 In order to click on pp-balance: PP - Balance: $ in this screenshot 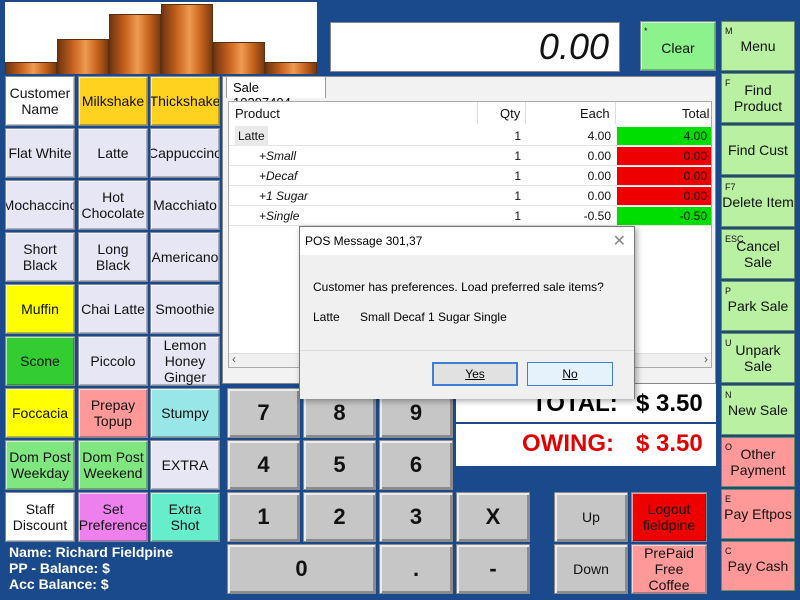, I will do `click(59, 568)`.